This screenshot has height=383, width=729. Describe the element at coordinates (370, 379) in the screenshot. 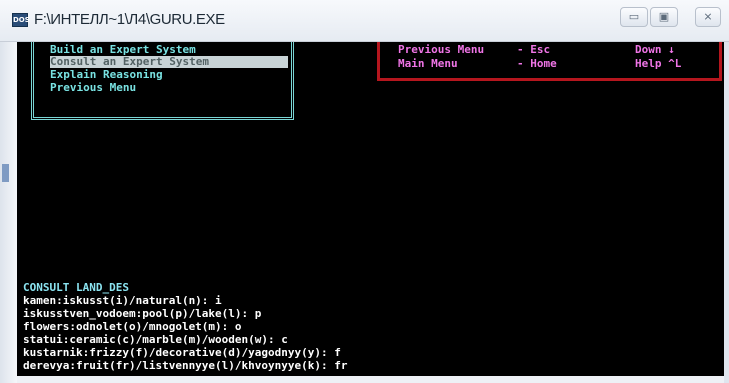

I see `bottom-window-edge` at that location.